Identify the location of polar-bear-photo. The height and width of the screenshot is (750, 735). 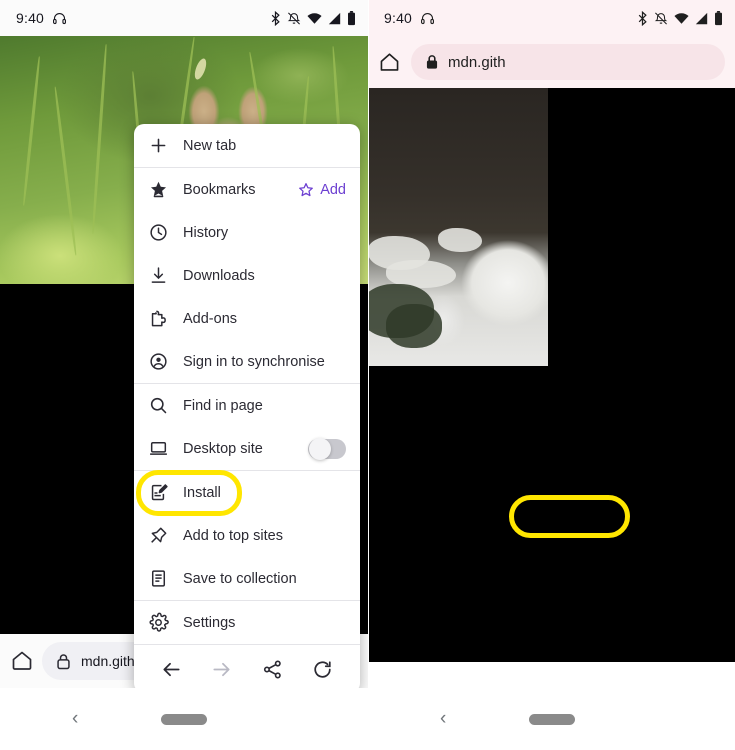
(458, 227).